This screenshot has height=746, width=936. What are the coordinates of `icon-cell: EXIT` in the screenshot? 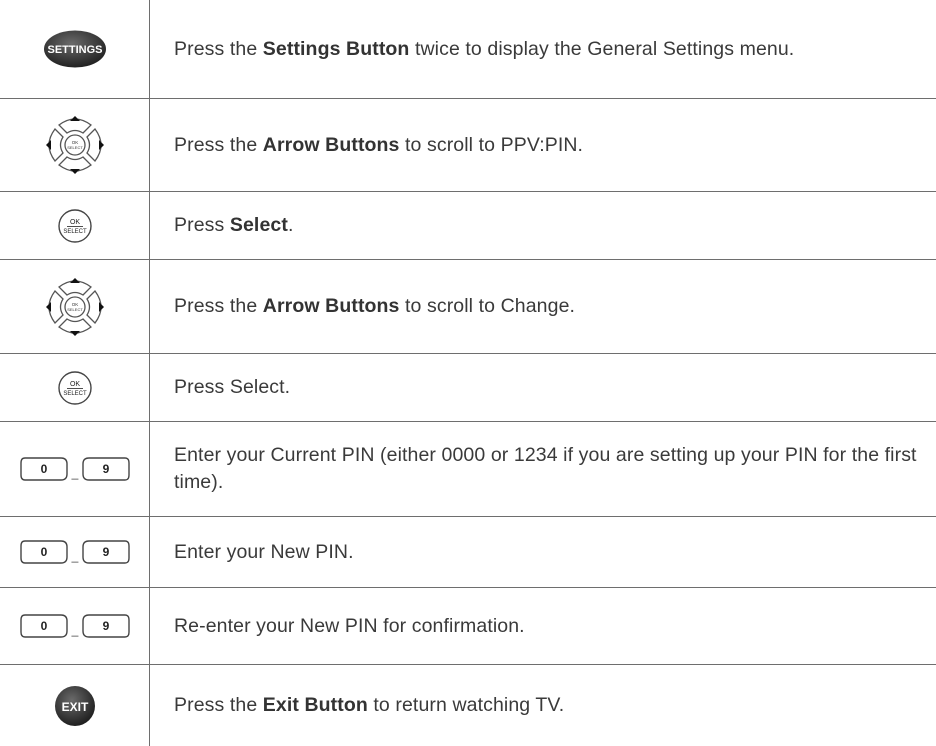 It's located at (74, 705).